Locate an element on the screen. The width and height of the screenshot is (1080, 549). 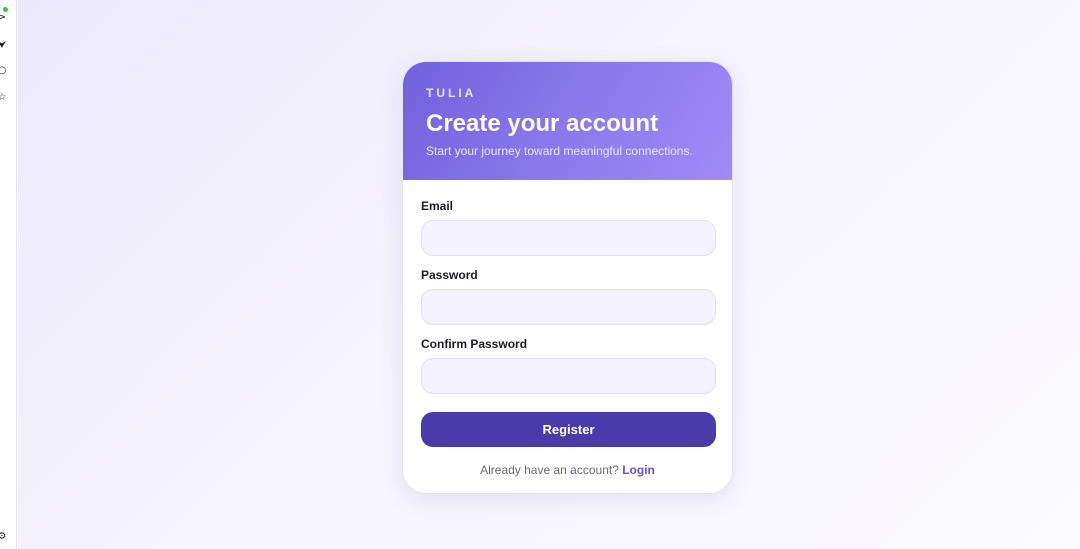
confirm-password-field is located at coordinates (568, 376).